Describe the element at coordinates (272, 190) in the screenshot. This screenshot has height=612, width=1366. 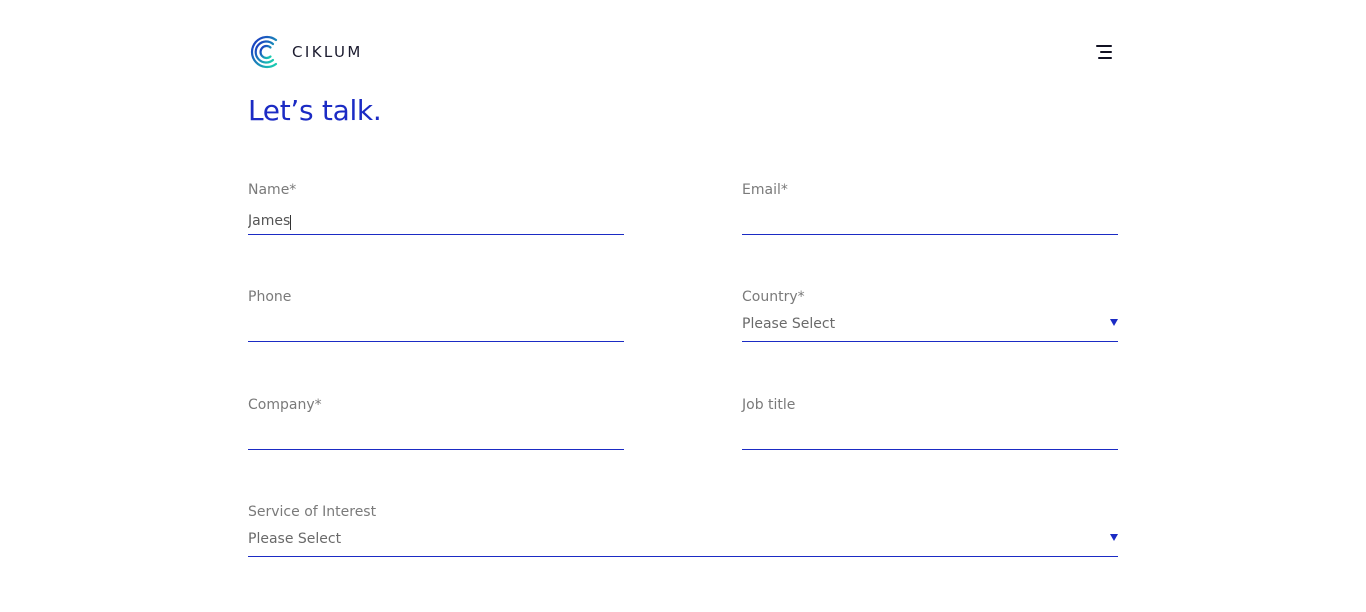
I see `name-label: Name*` at that location.